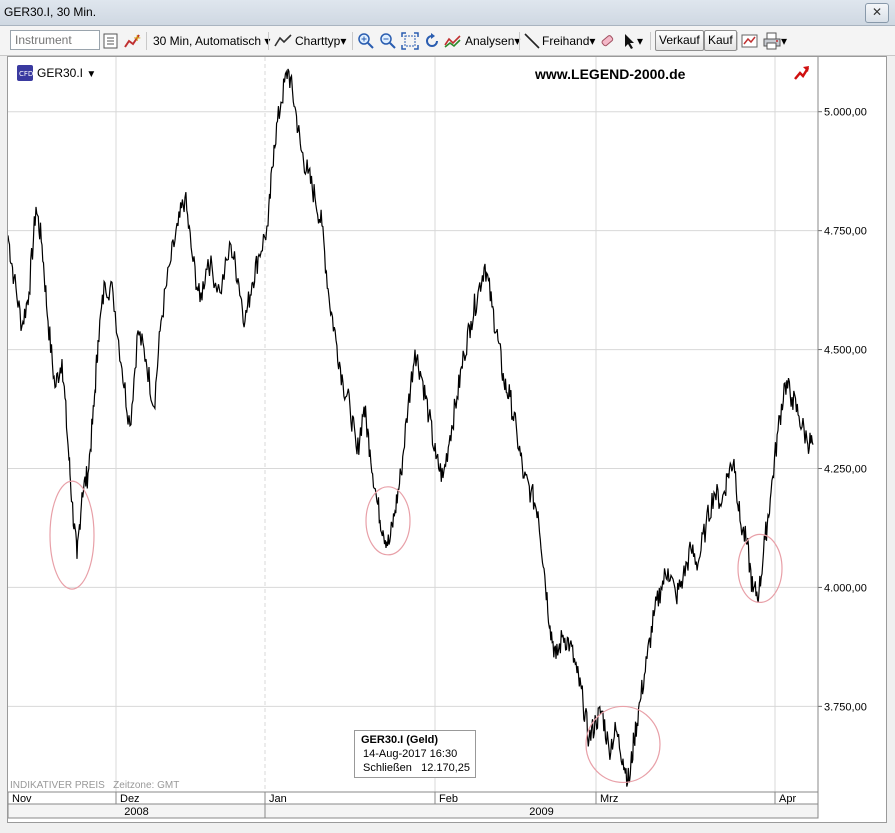 The width and height of the screenshot is (895, 833). Describe the element at coordinates (132, 41) in the screenshot. I see `add-instrument-icon: +` at that location.